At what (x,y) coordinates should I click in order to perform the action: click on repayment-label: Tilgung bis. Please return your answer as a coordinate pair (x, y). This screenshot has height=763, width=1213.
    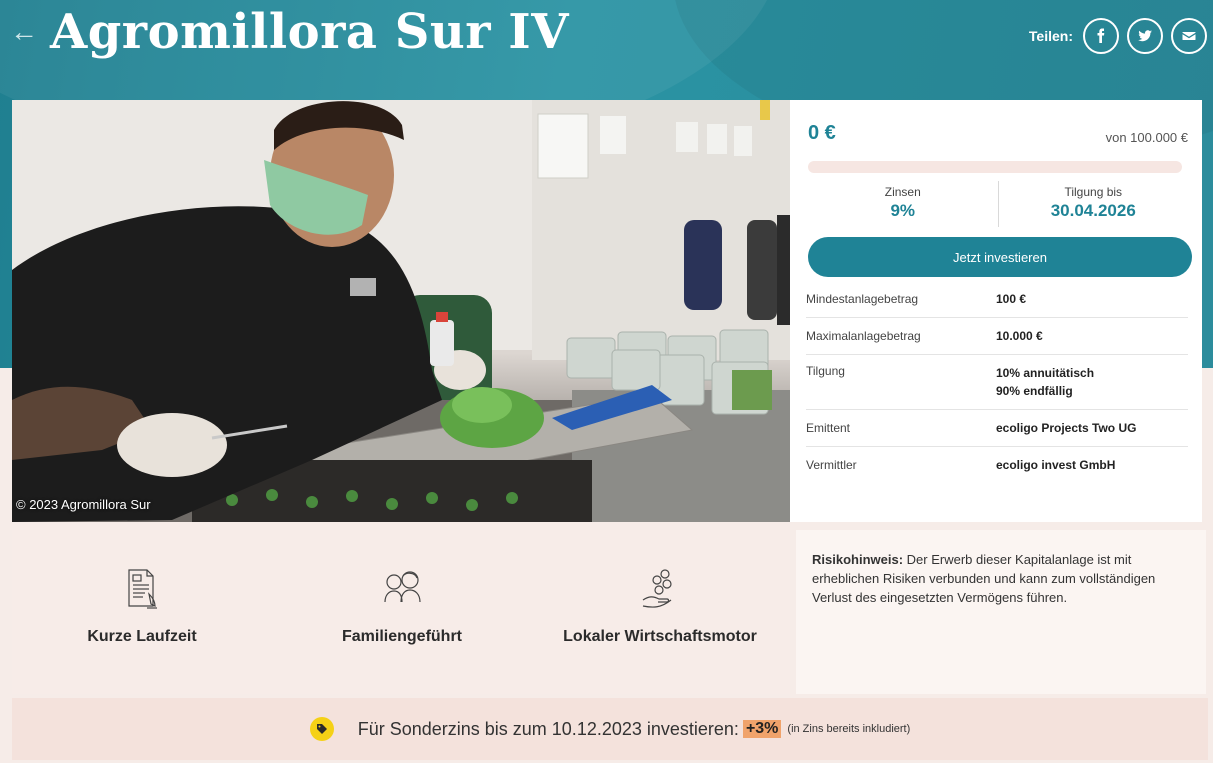
    Looking at the image, I should click on (1093, 192).